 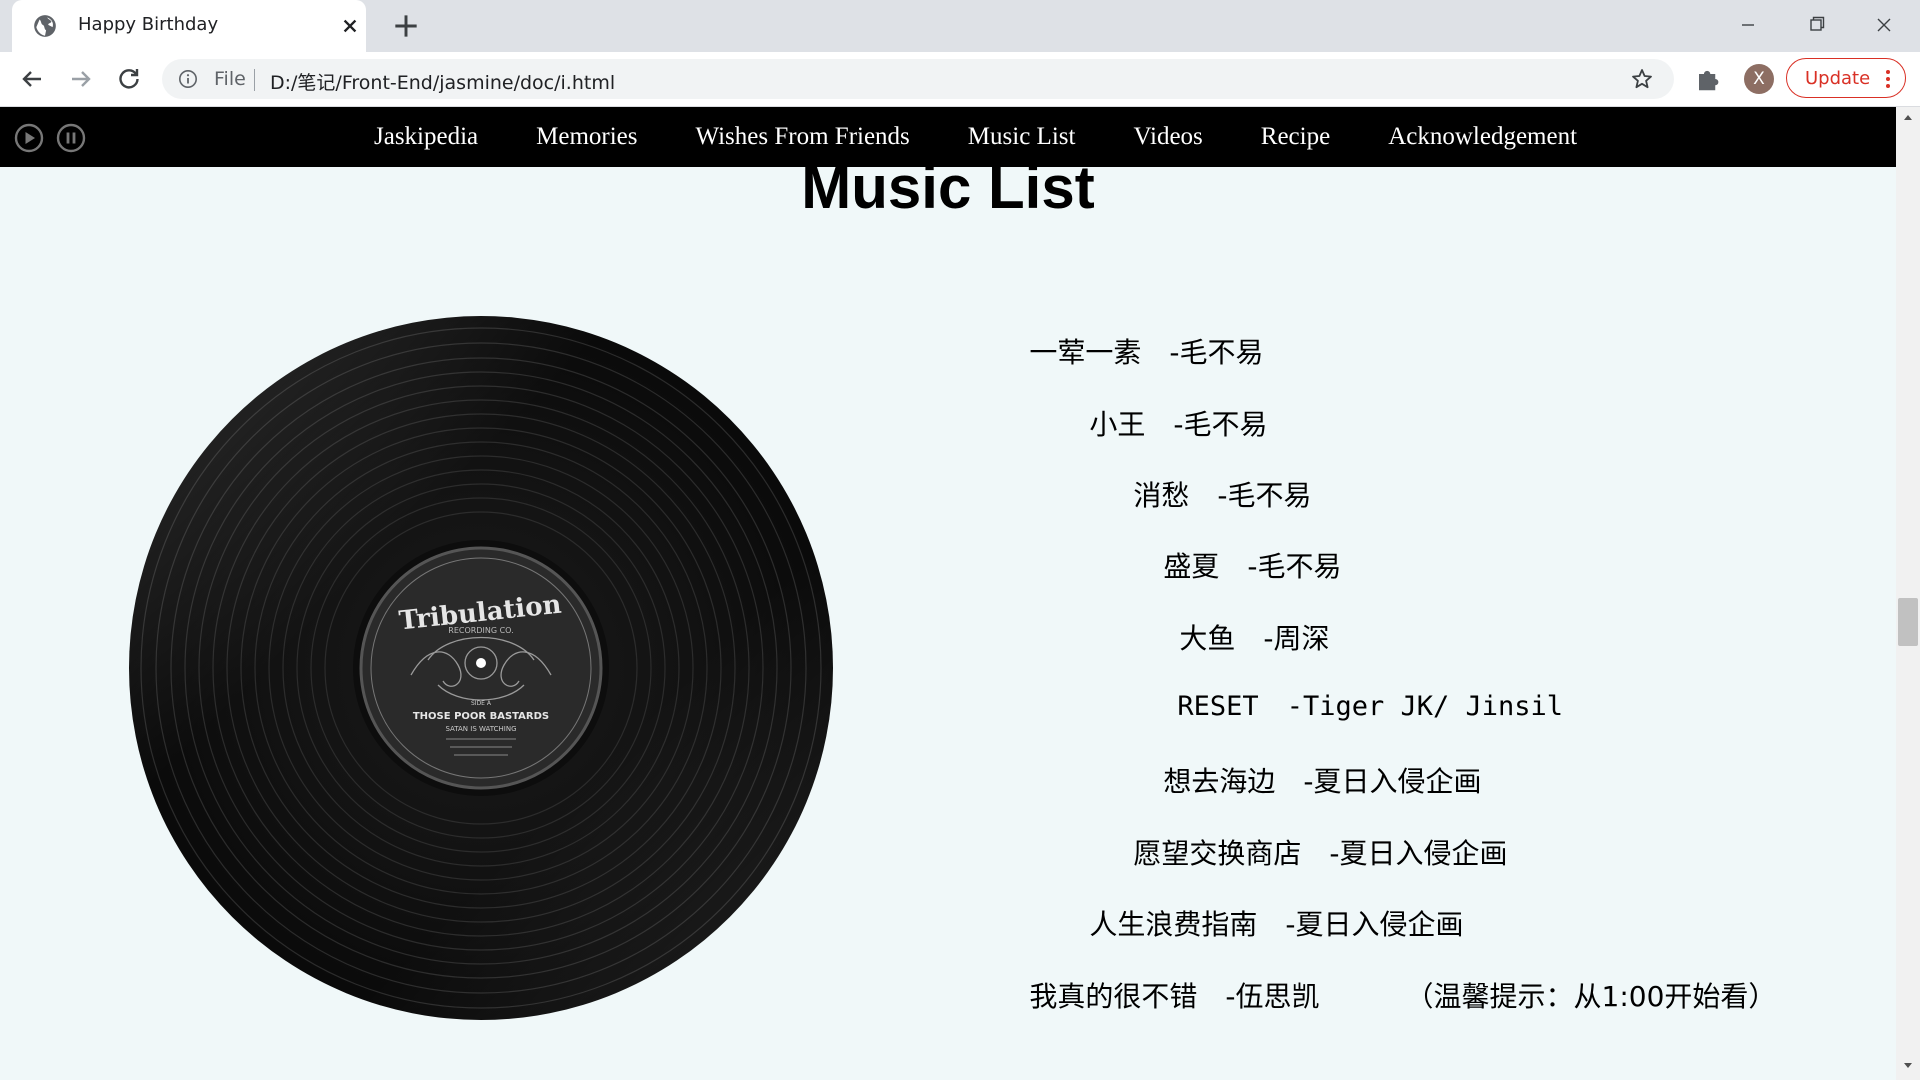 What do you see at coordinates (1908, 593) in the screenshot?
I see `page-scrollbar` at bounding box center [1908, 593].